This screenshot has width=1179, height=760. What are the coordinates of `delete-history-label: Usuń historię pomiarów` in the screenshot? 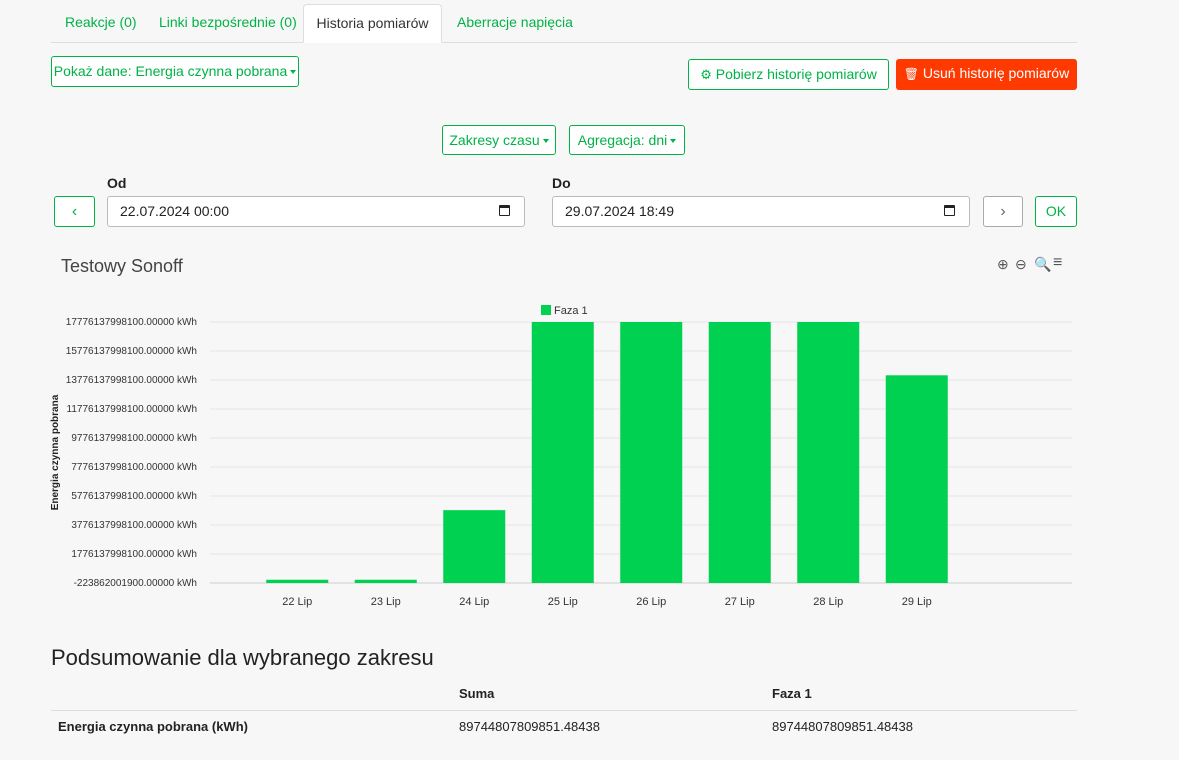 It's located at (996, 73).